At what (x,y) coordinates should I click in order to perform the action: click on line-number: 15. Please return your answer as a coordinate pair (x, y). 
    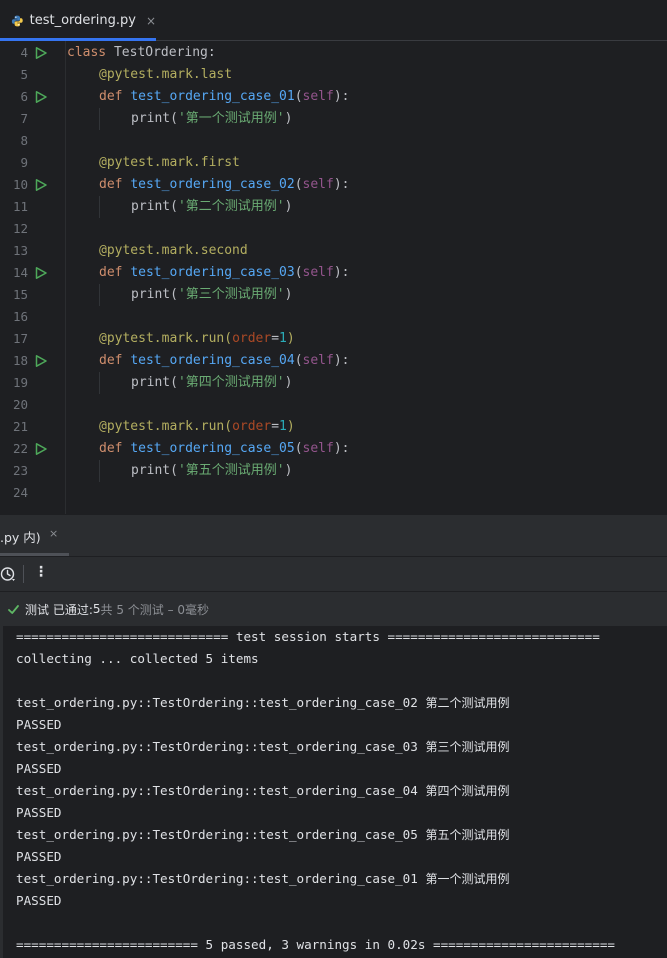
    Looking at the image, I should click on (20, 294).